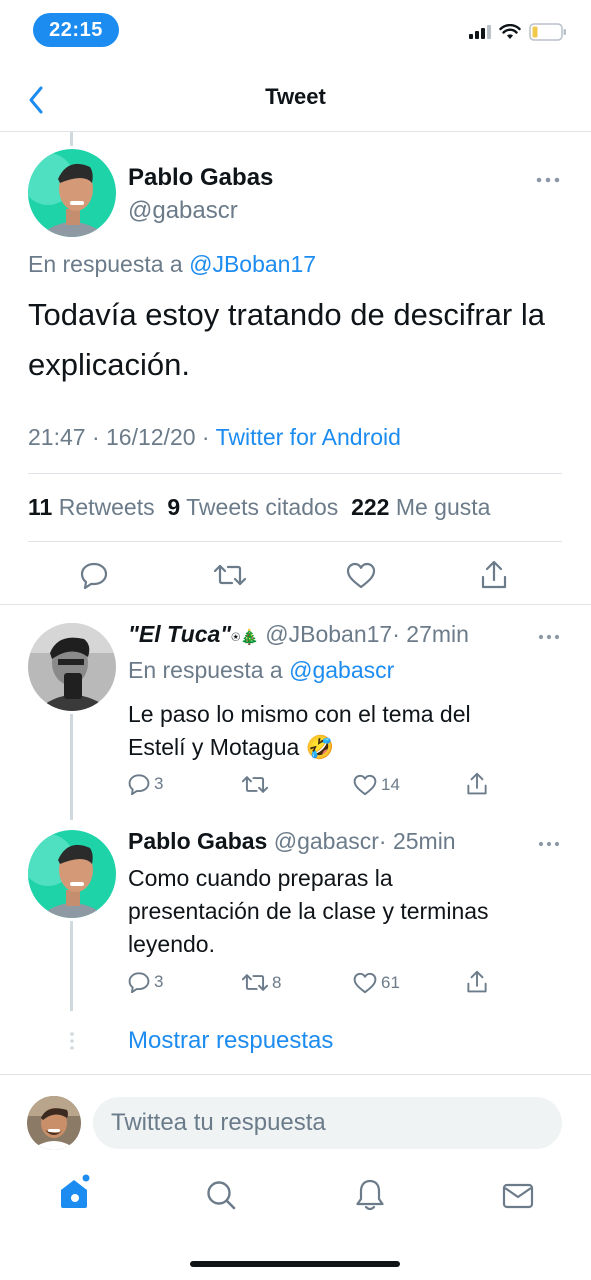 This screenshot has height=1280, width=591. I want to click on reply-retweet-button, so click(257, 784).